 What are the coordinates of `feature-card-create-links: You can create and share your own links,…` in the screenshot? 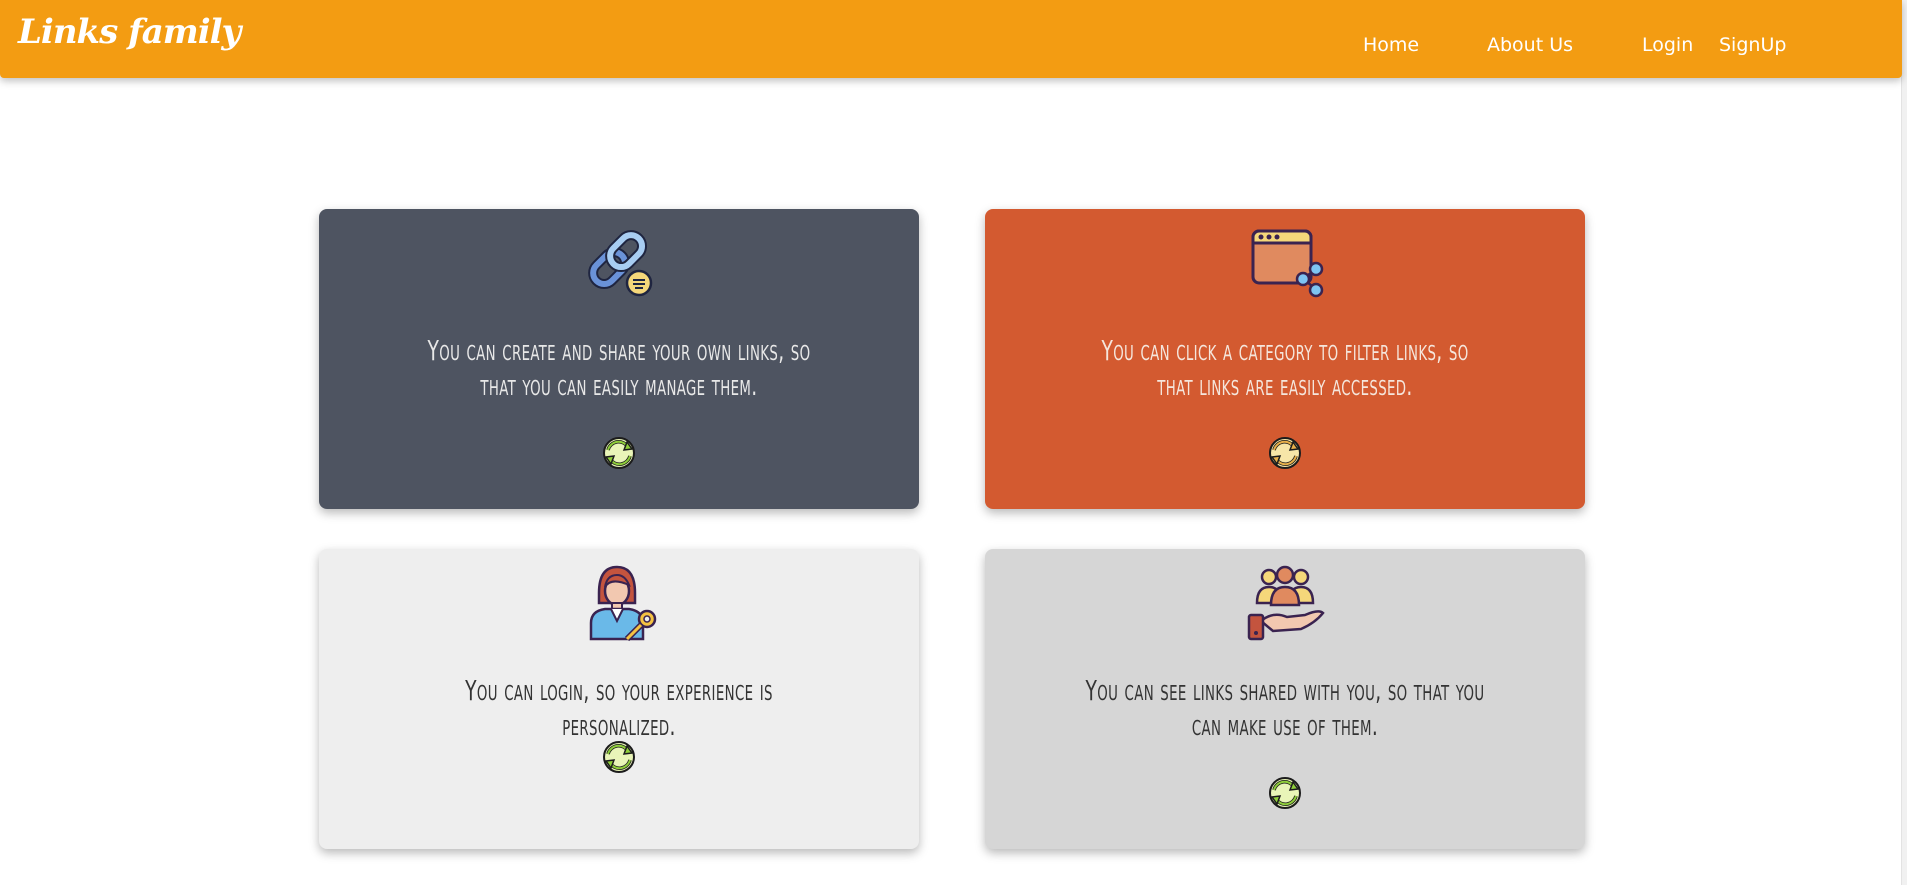 It's located at (619, 359).